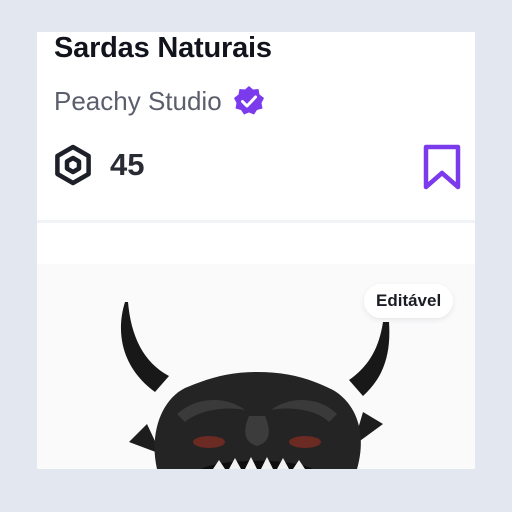 The width and height of the screenshot is (512, 512). What do you see at coordinates (409, 301) in the screenshot?
I see `editable-badge: Editável` at bounding box center [409, 301].